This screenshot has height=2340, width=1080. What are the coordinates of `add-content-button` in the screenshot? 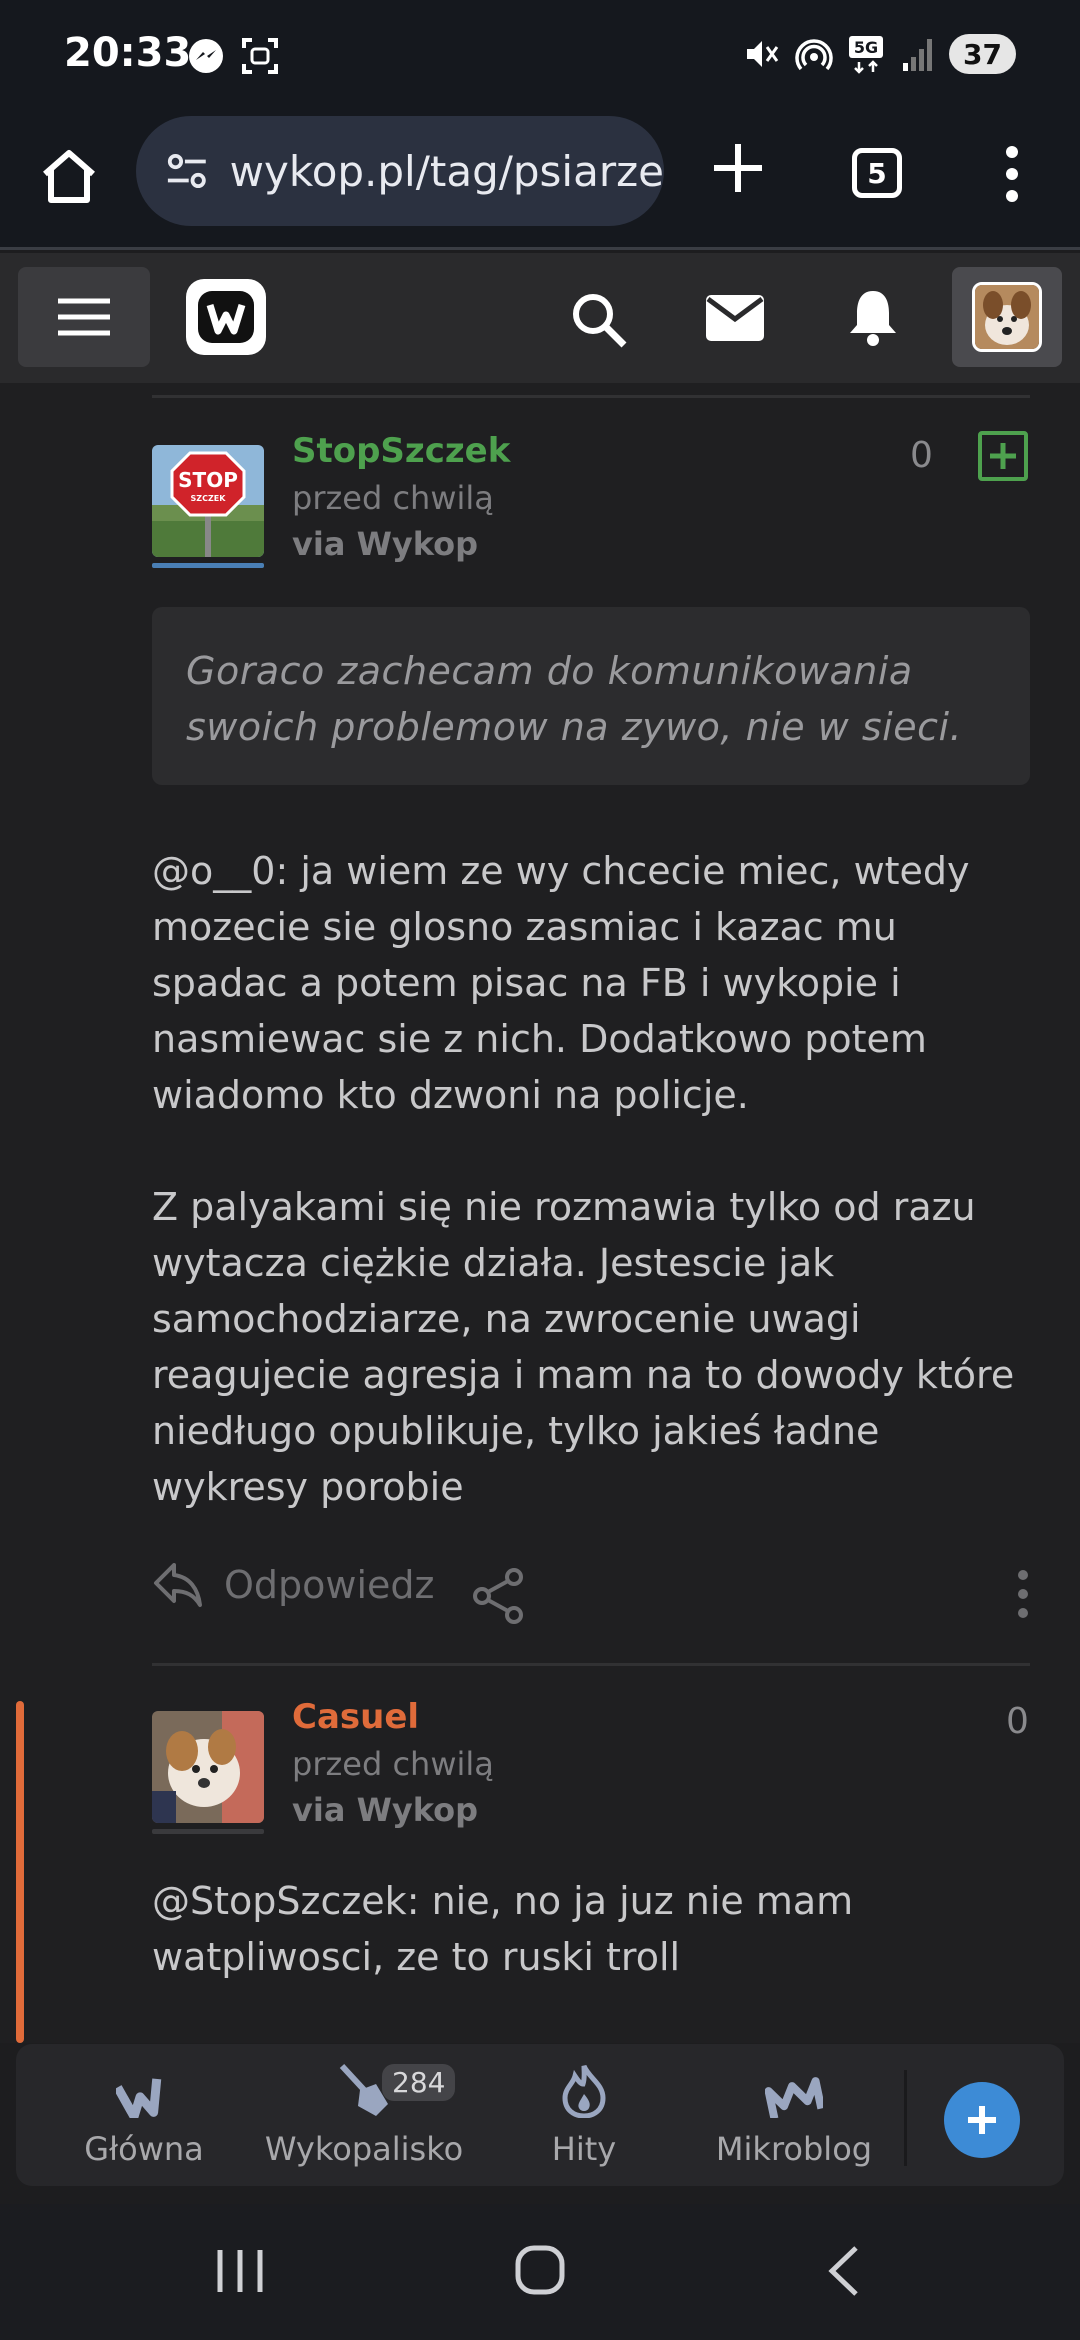 It's located at (982, 2120).